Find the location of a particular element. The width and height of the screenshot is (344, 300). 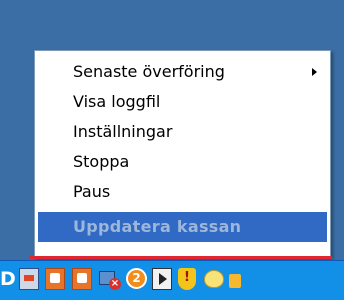

menu-item-label: Paus is located at coordinates (92, 191).